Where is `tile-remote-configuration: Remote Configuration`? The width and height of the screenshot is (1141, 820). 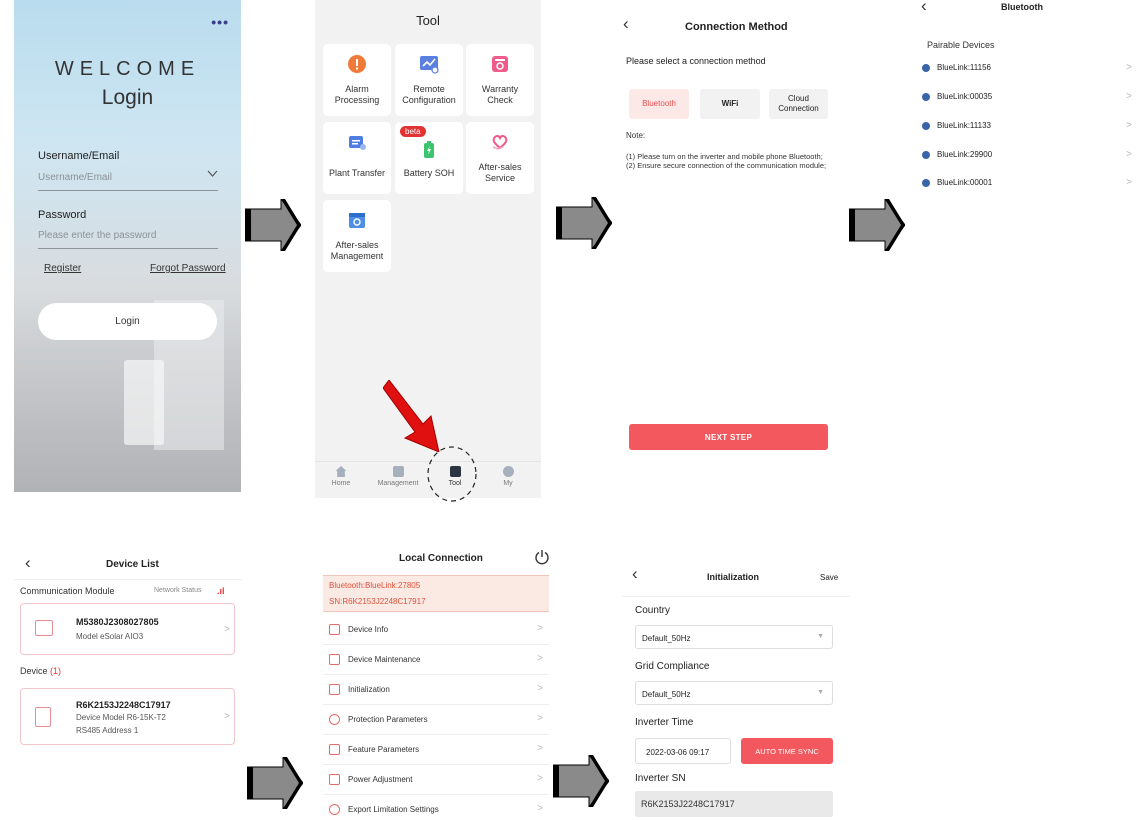 tile-remote-configuration: Remote Configuration is located at coordinates (429, 80).